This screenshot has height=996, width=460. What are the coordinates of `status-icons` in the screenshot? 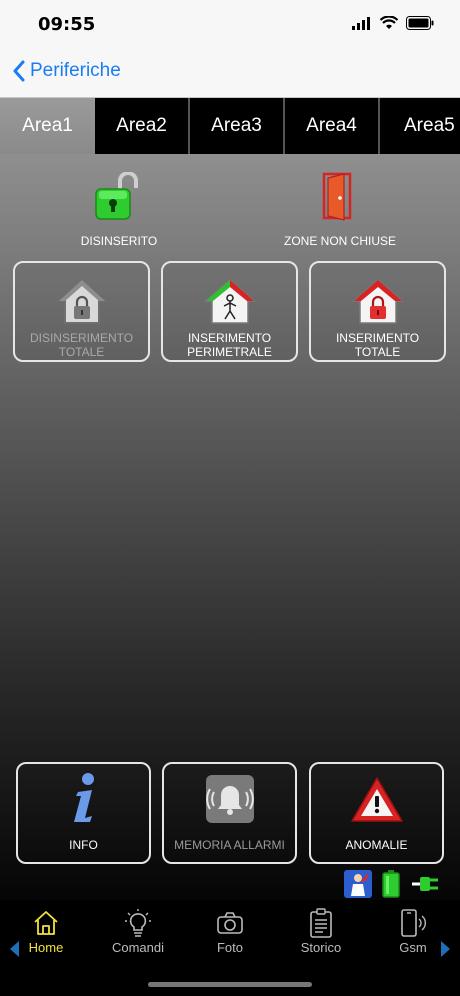 It's located at (393, 23).